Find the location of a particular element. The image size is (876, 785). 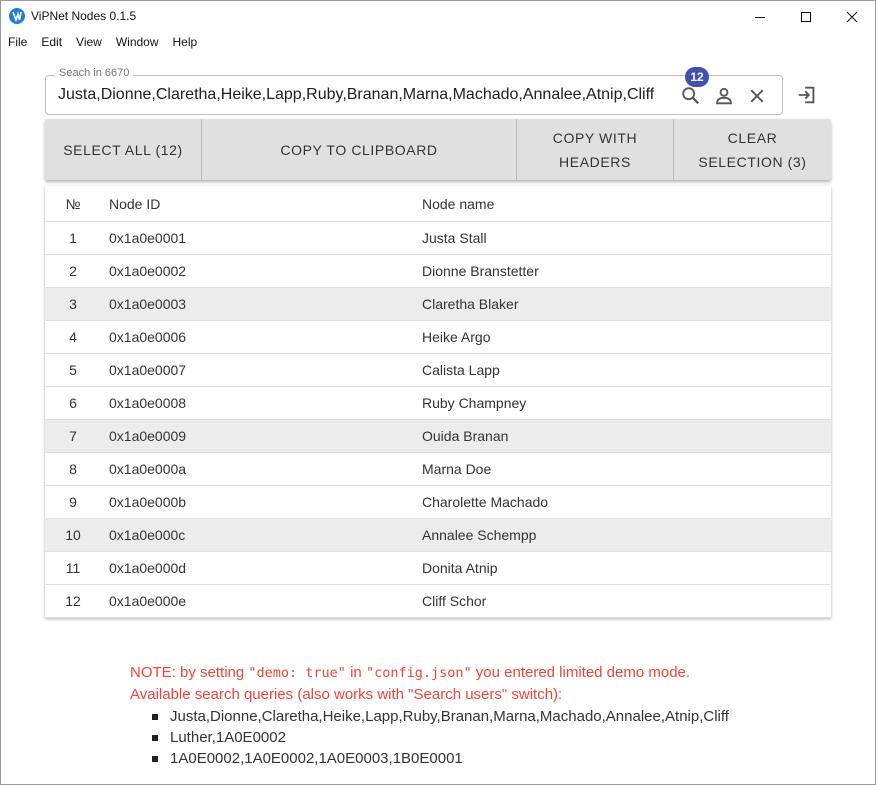

menu-bar: File Edit View Window Help is located at coordinates (438, 42).